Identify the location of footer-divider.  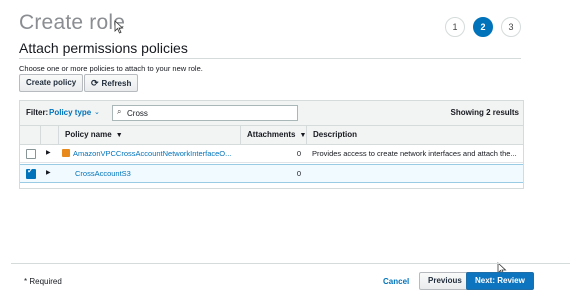
(290, 263).